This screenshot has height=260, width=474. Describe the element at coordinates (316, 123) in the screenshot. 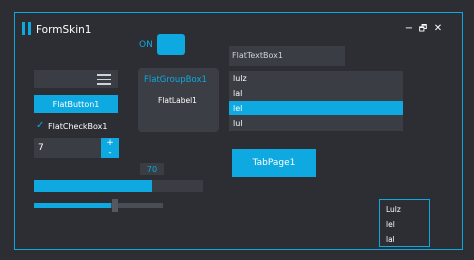

I see `list-item: lul` at that location.